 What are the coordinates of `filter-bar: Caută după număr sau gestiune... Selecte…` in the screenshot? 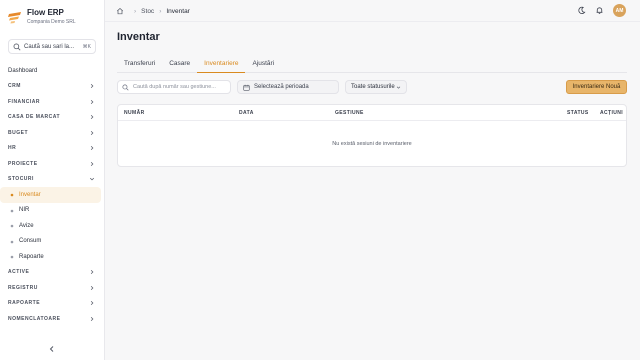 It's located at (372, 87).